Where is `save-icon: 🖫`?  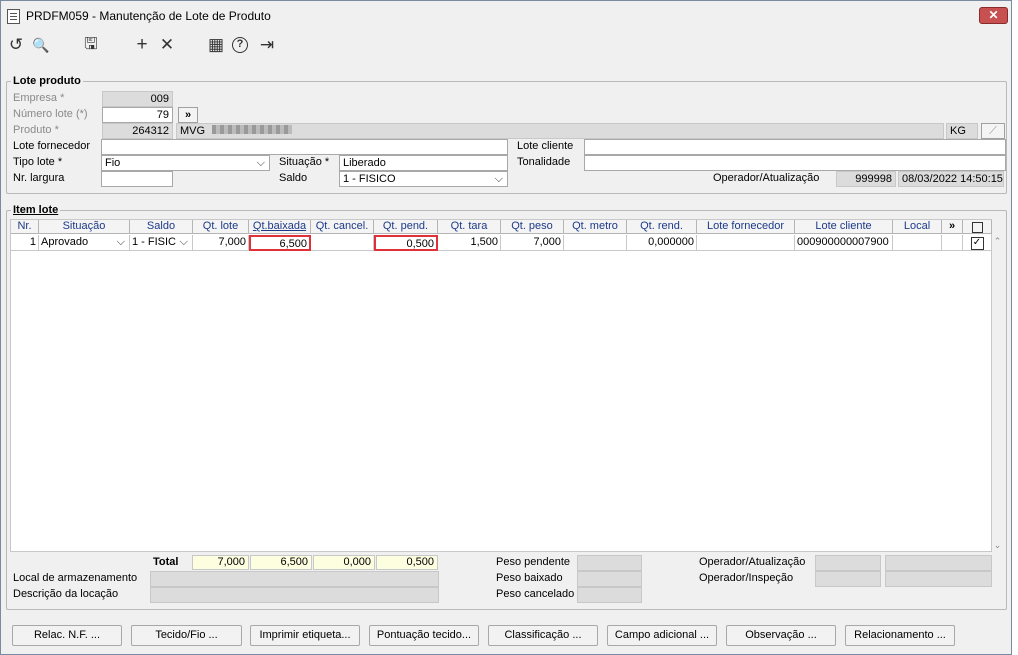
save-icon: 🖫 is located at coordinates (91, 45).